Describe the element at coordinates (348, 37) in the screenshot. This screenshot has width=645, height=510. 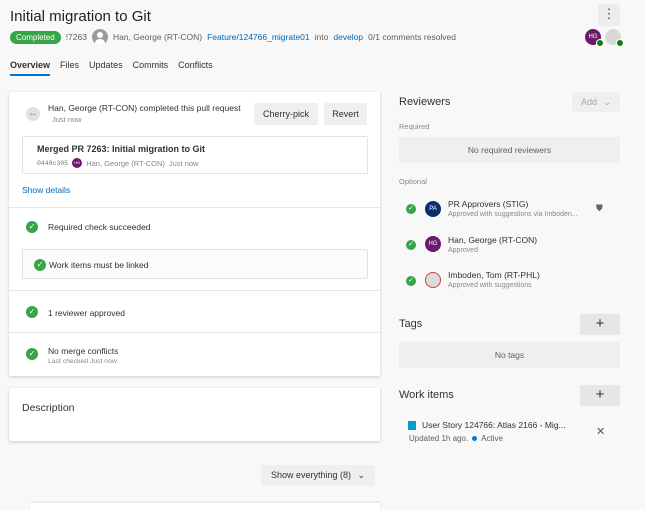
I see `target-branch-link: develop` at that location.